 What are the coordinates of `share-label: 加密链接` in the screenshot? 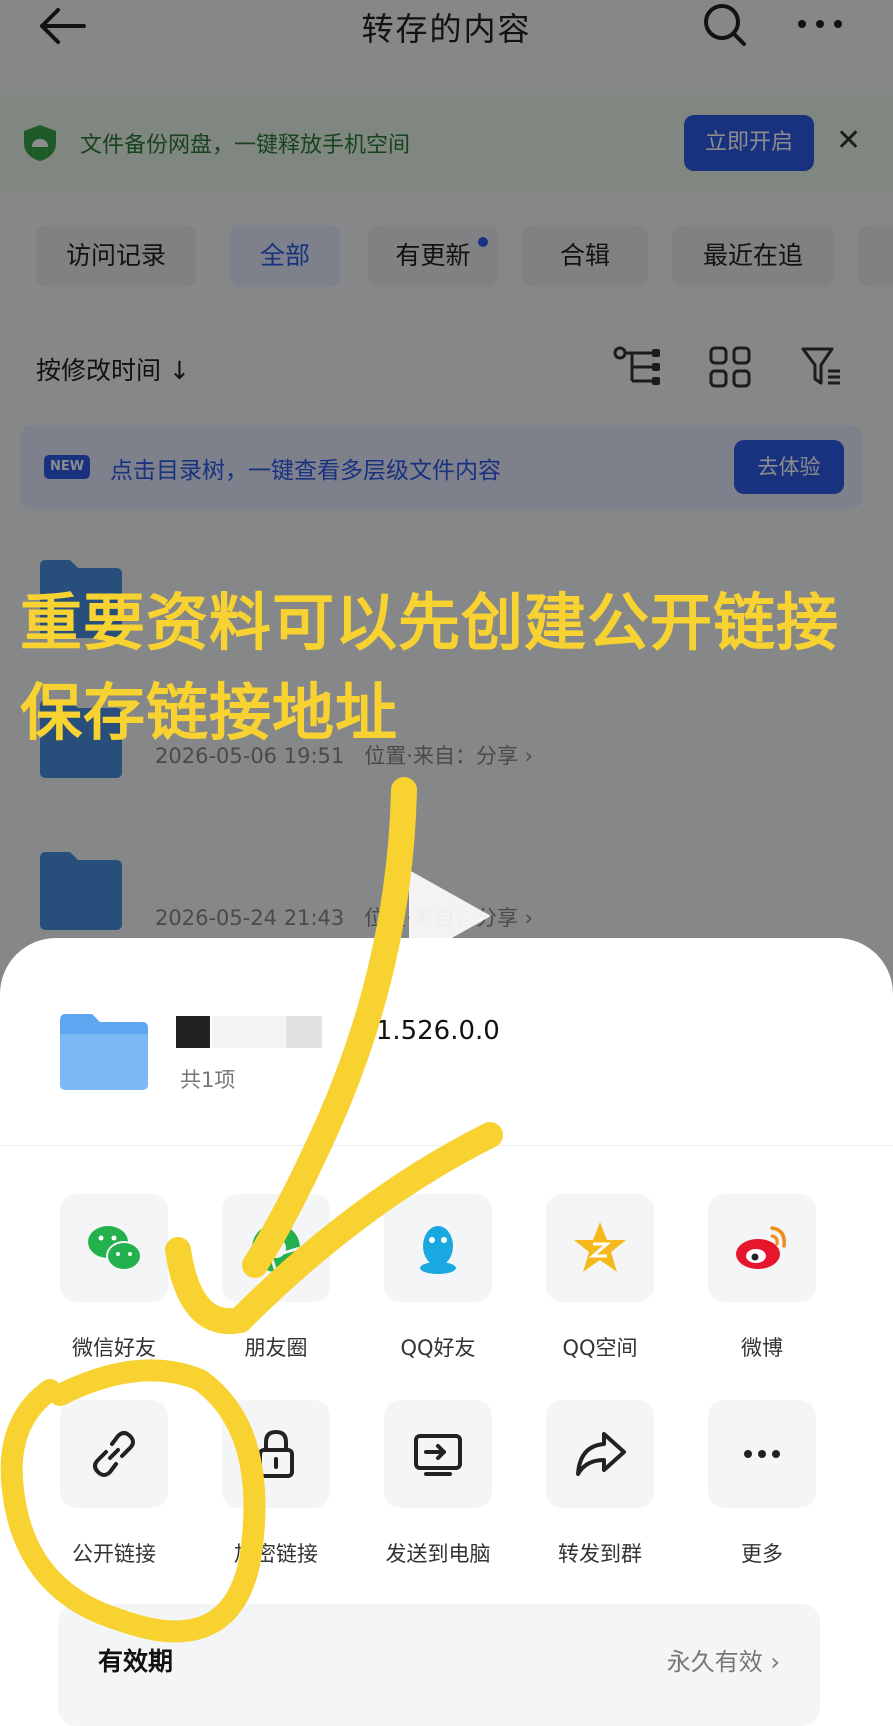 It's located at (276, 1554).